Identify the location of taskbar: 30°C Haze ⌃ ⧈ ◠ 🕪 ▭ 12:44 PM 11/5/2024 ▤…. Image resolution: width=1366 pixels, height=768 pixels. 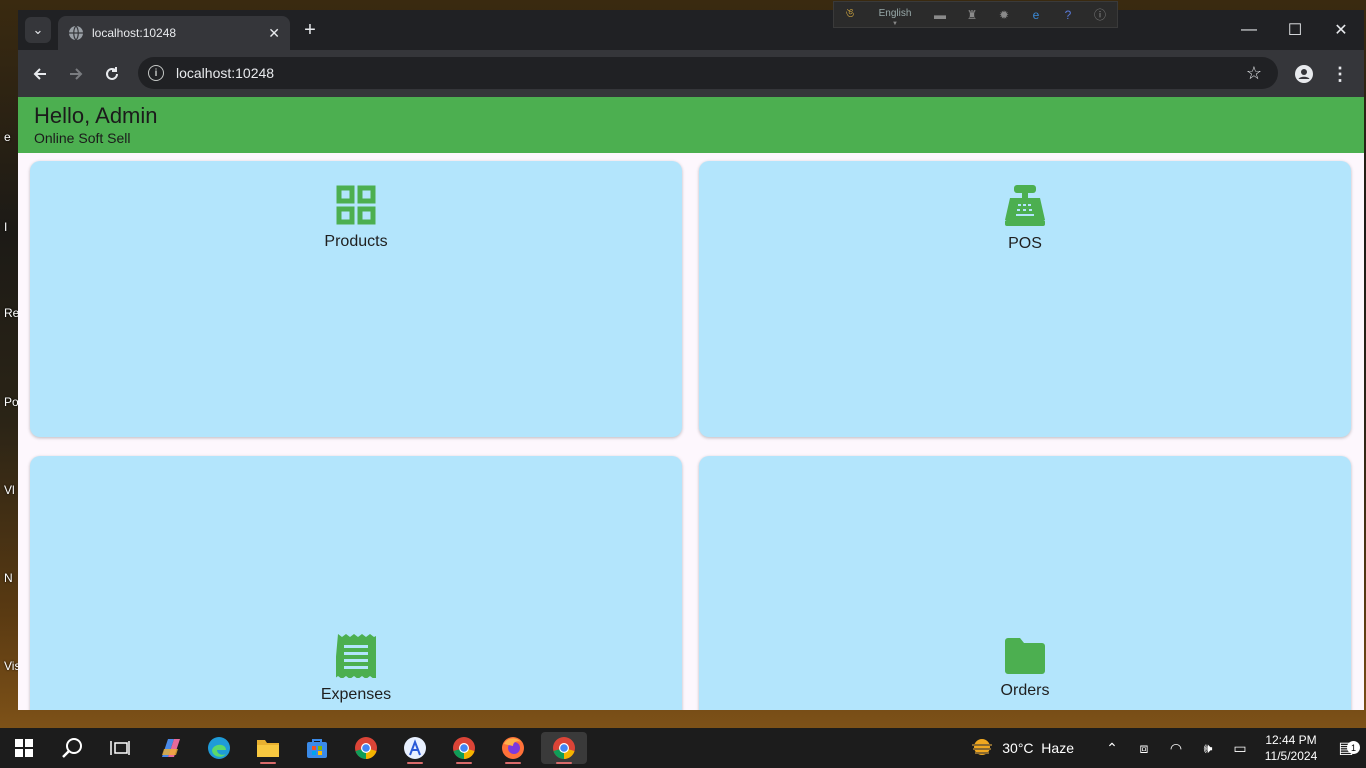
(683, 748).